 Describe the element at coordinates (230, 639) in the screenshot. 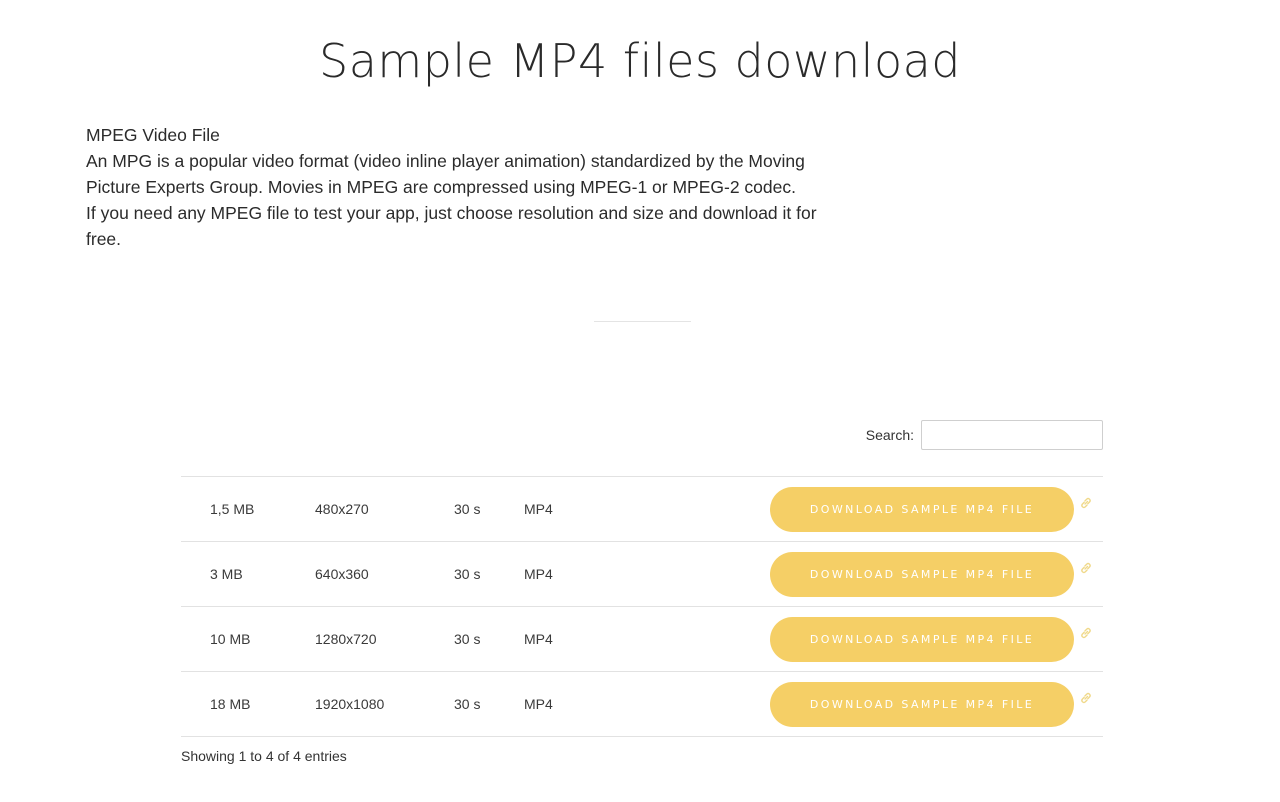

I see `file-size-cell: 10 MB` at that location.